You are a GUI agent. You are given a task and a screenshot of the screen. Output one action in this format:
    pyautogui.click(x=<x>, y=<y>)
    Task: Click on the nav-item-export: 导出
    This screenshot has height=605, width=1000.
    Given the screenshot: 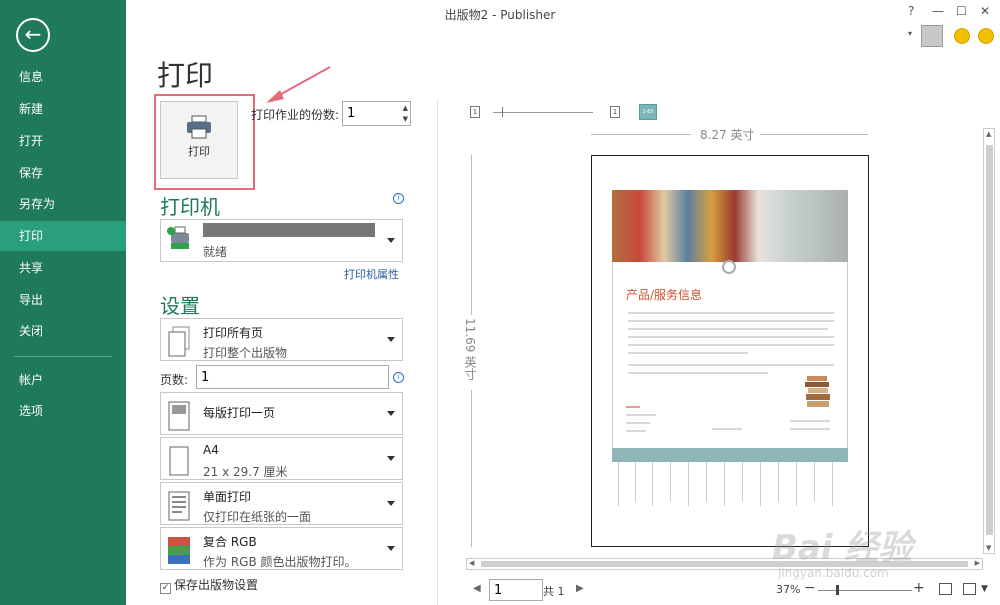 What is the action you would take?
    pyautogui.click(x=63, y=300)
    